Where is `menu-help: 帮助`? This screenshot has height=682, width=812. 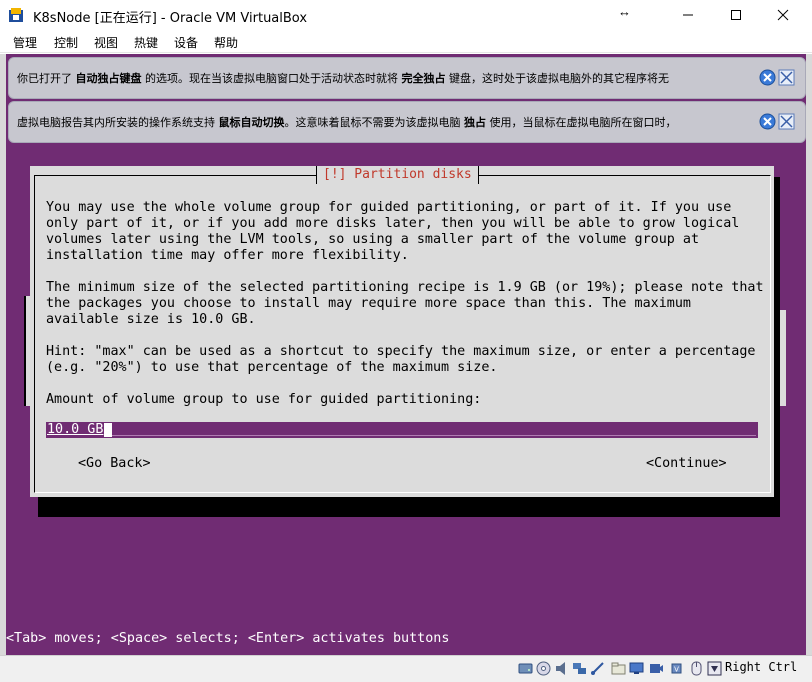
menu-help: 帮助 is located at coordinates (226, 42).